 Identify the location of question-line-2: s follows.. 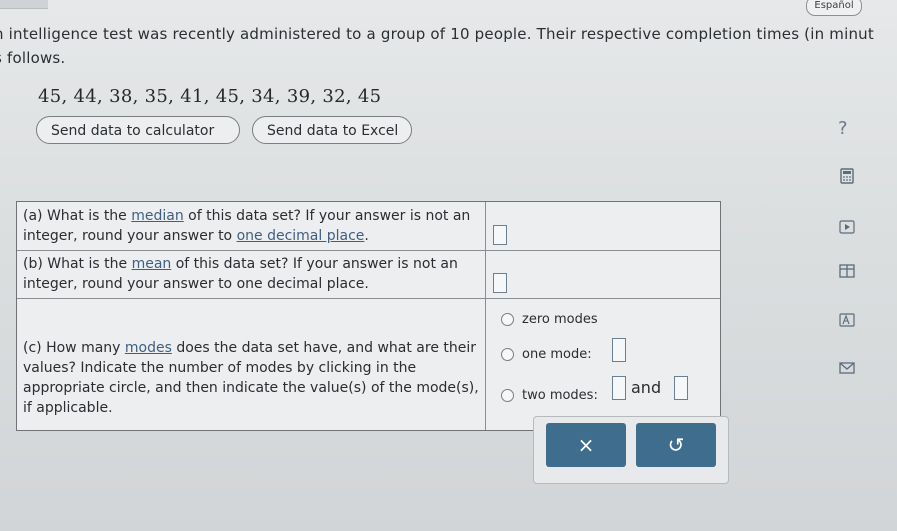
(33, 58).